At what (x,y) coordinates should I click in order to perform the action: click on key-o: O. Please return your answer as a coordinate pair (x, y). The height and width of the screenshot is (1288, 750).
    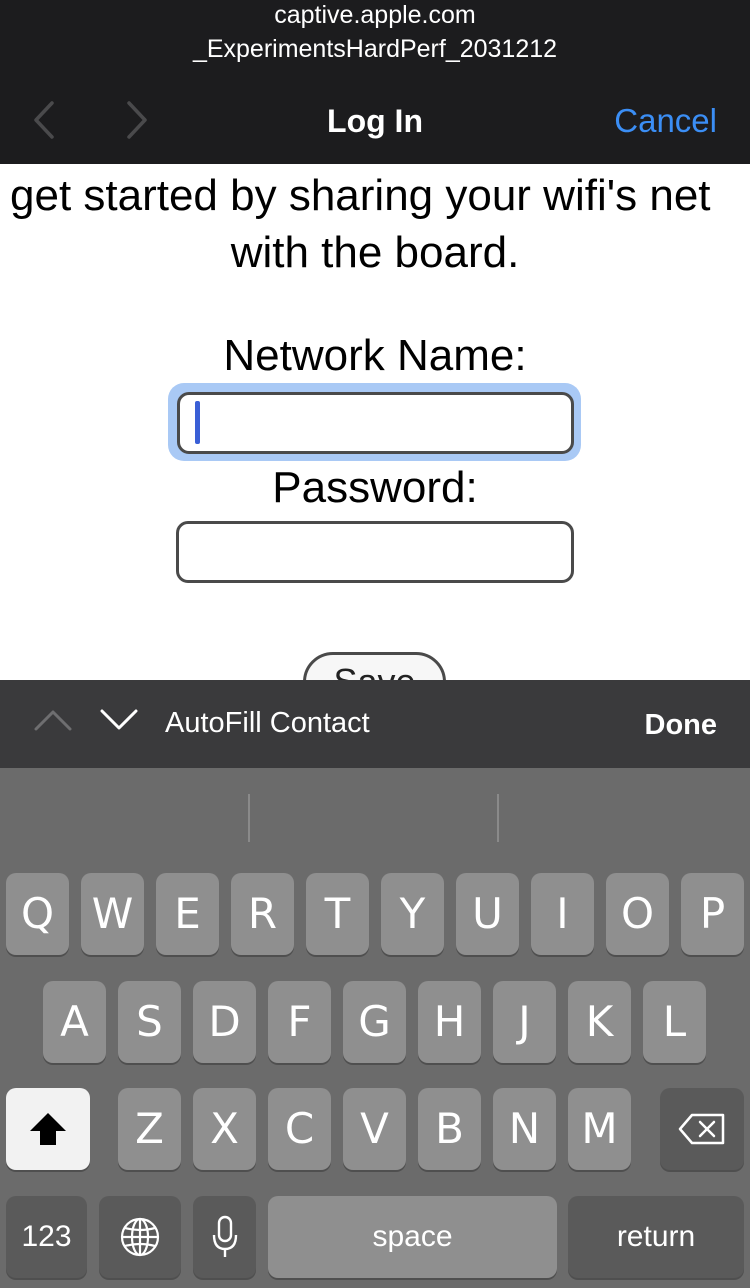
    Looking at the image, I should click on (637, 914).